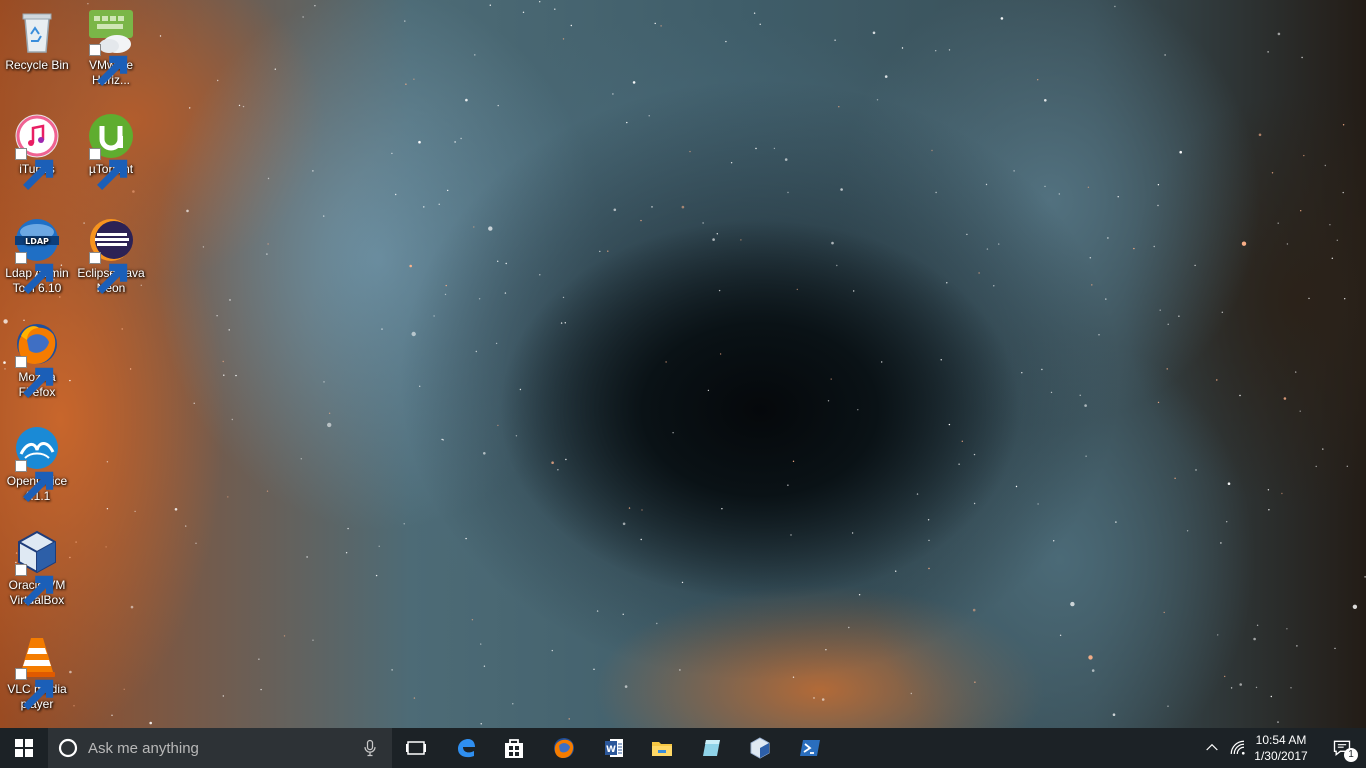 The image size is (1366, 768). I want to click on itunes-icon, so click(37, 151).